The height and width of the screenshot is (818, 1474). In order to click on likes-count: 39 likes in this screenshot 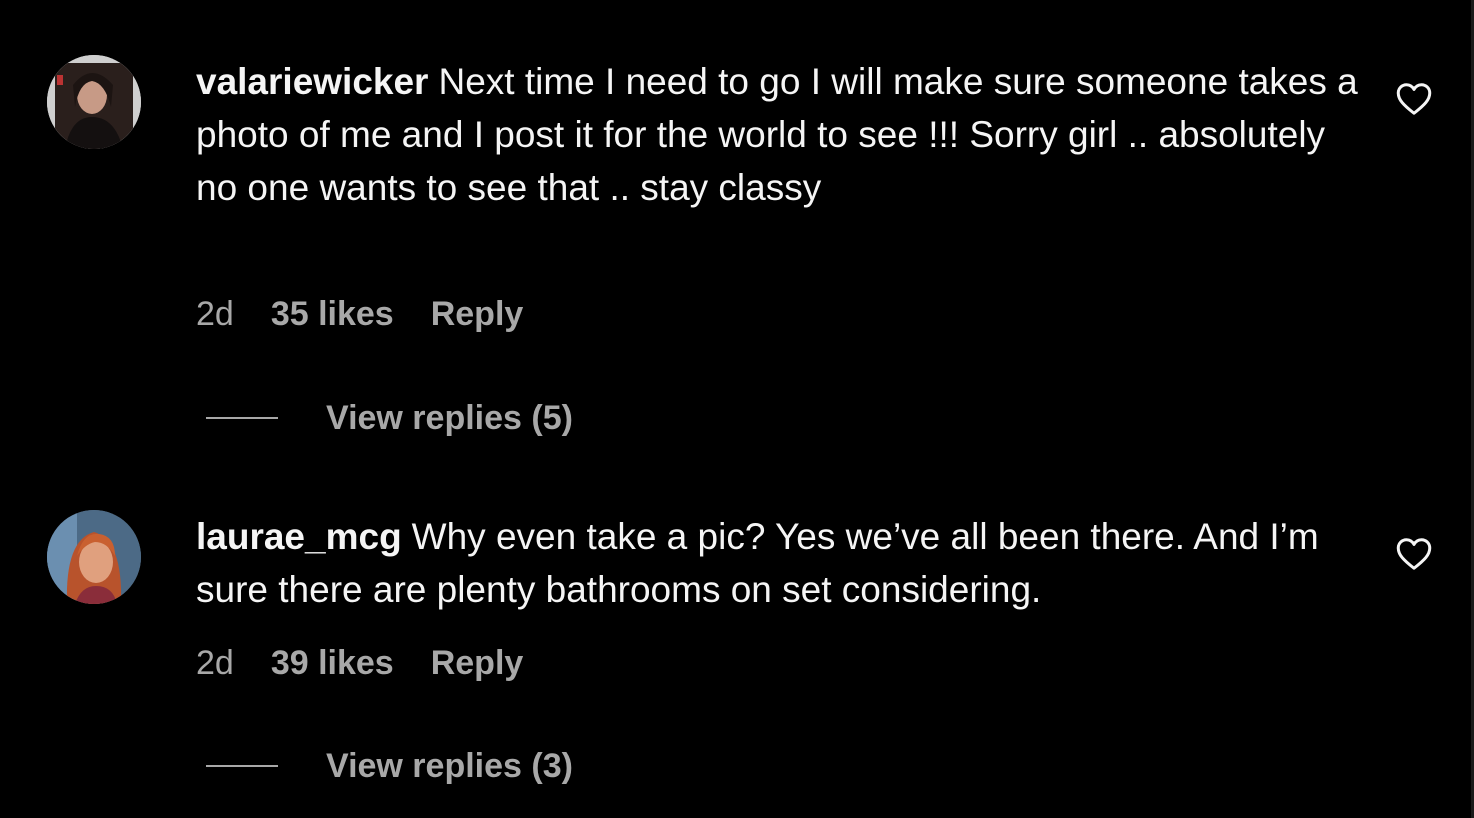, I will do `click(332, 663)`.